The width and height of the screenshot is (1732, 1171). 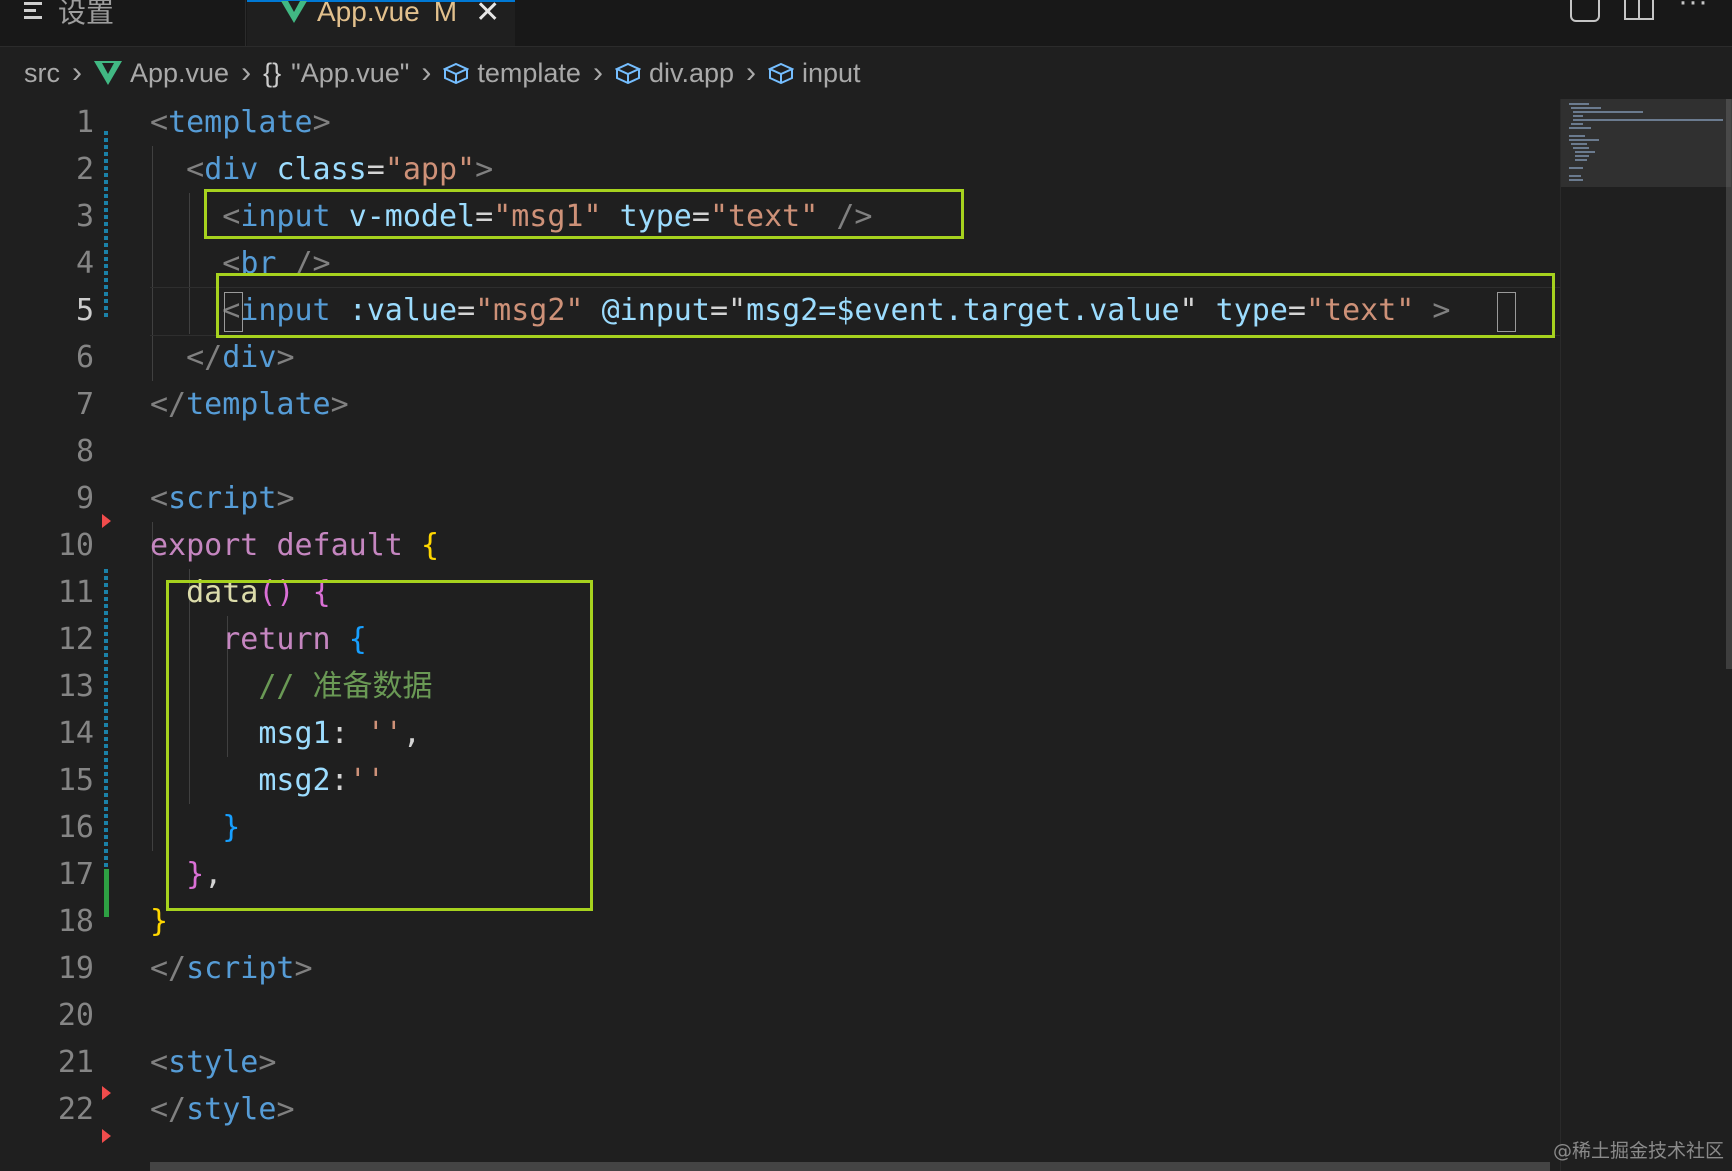 I want to click on braces-icon: {}, so click(x=272, y=72).